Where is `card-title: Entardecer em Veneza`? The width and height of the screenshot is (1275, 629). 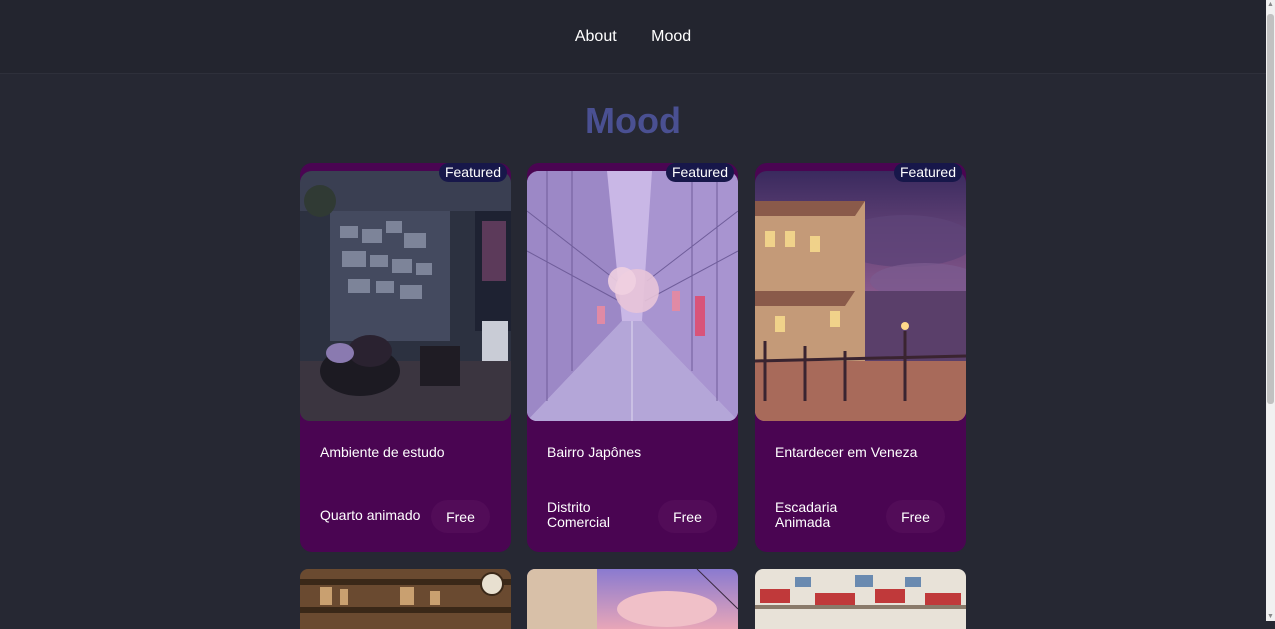 card-title: Entardecer em Veneza is located at coordinates (846, 452).